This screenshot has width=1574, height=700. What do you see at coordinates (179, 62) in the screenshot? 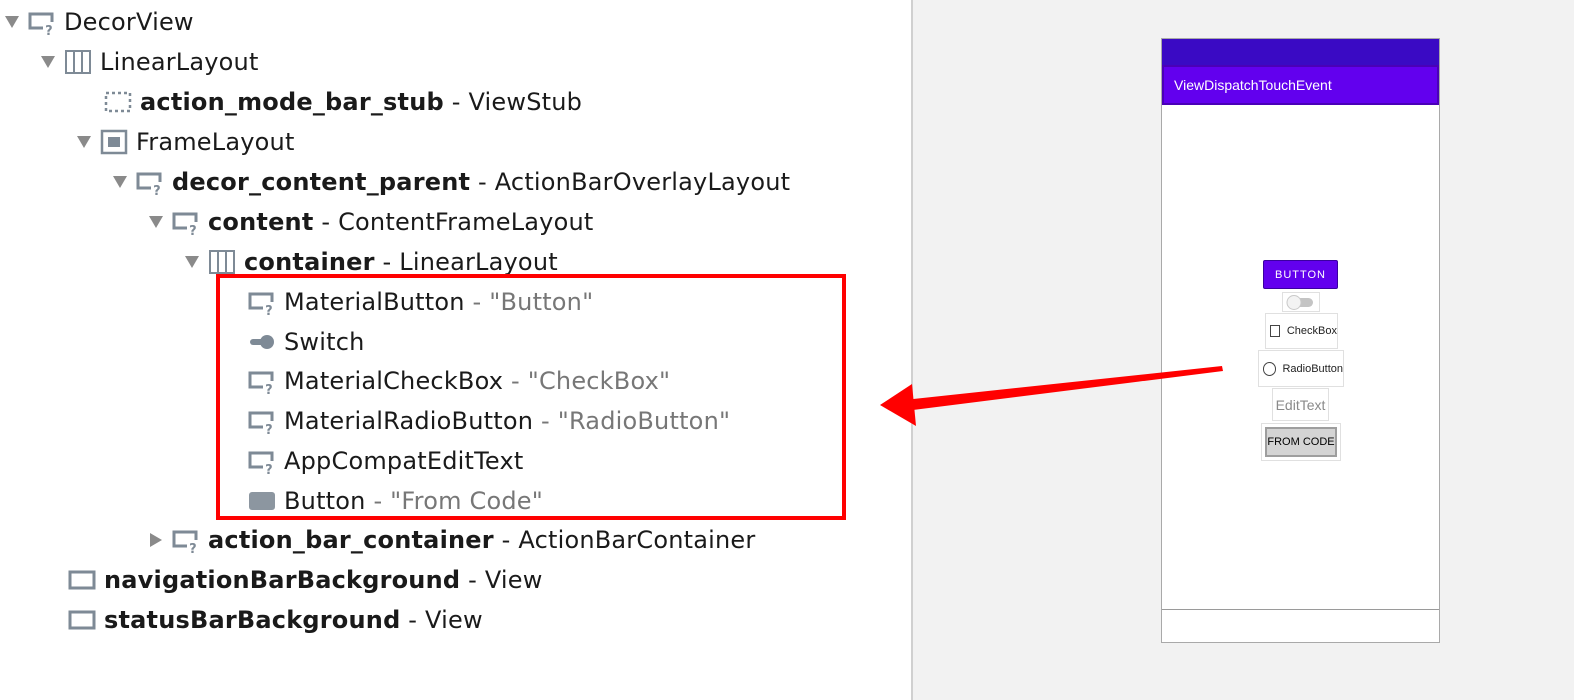
I see `tree-row-label: LinearLayout` at bounding box center [179, 62].